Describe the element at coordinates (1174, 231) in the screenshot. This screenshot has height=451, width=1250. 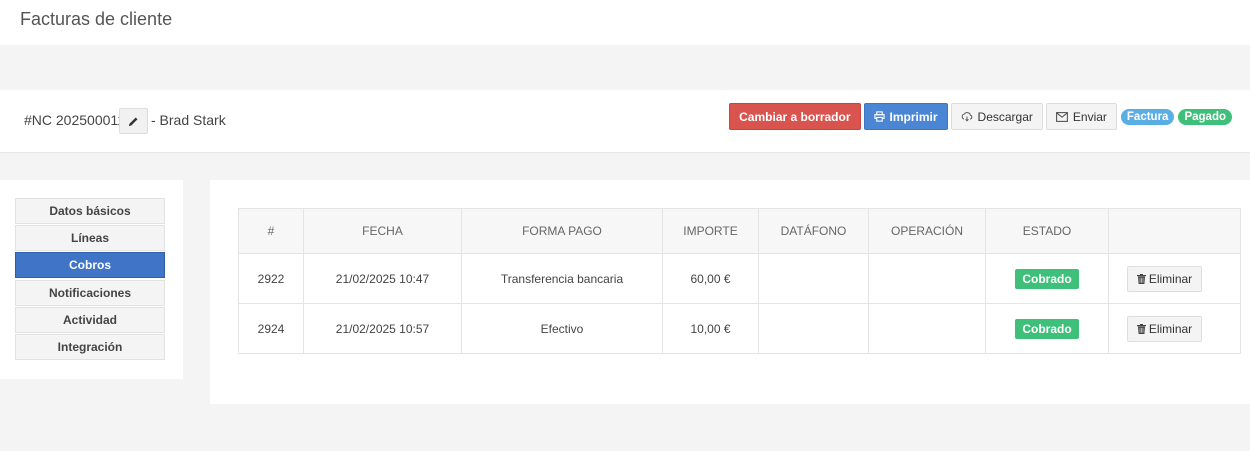
I see `column-header-actions` at that location.